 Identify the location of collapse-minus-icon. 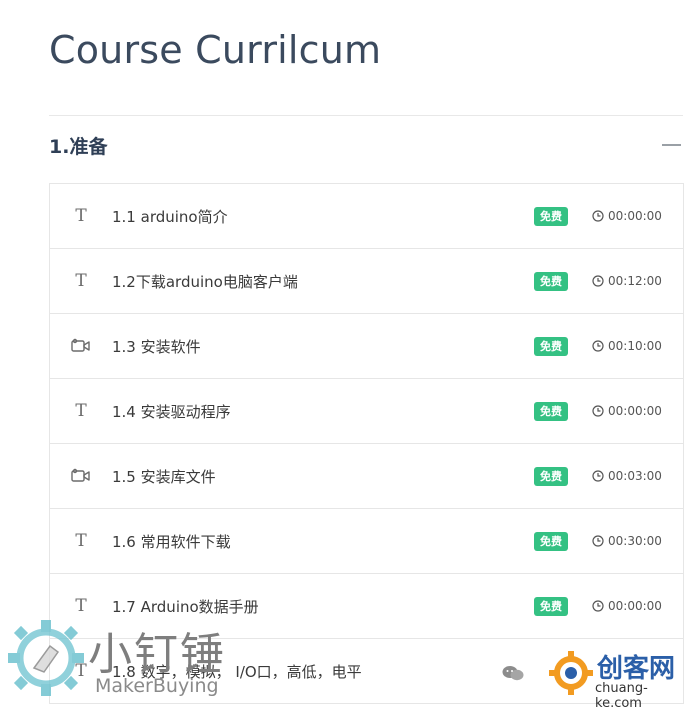
(671, 145).